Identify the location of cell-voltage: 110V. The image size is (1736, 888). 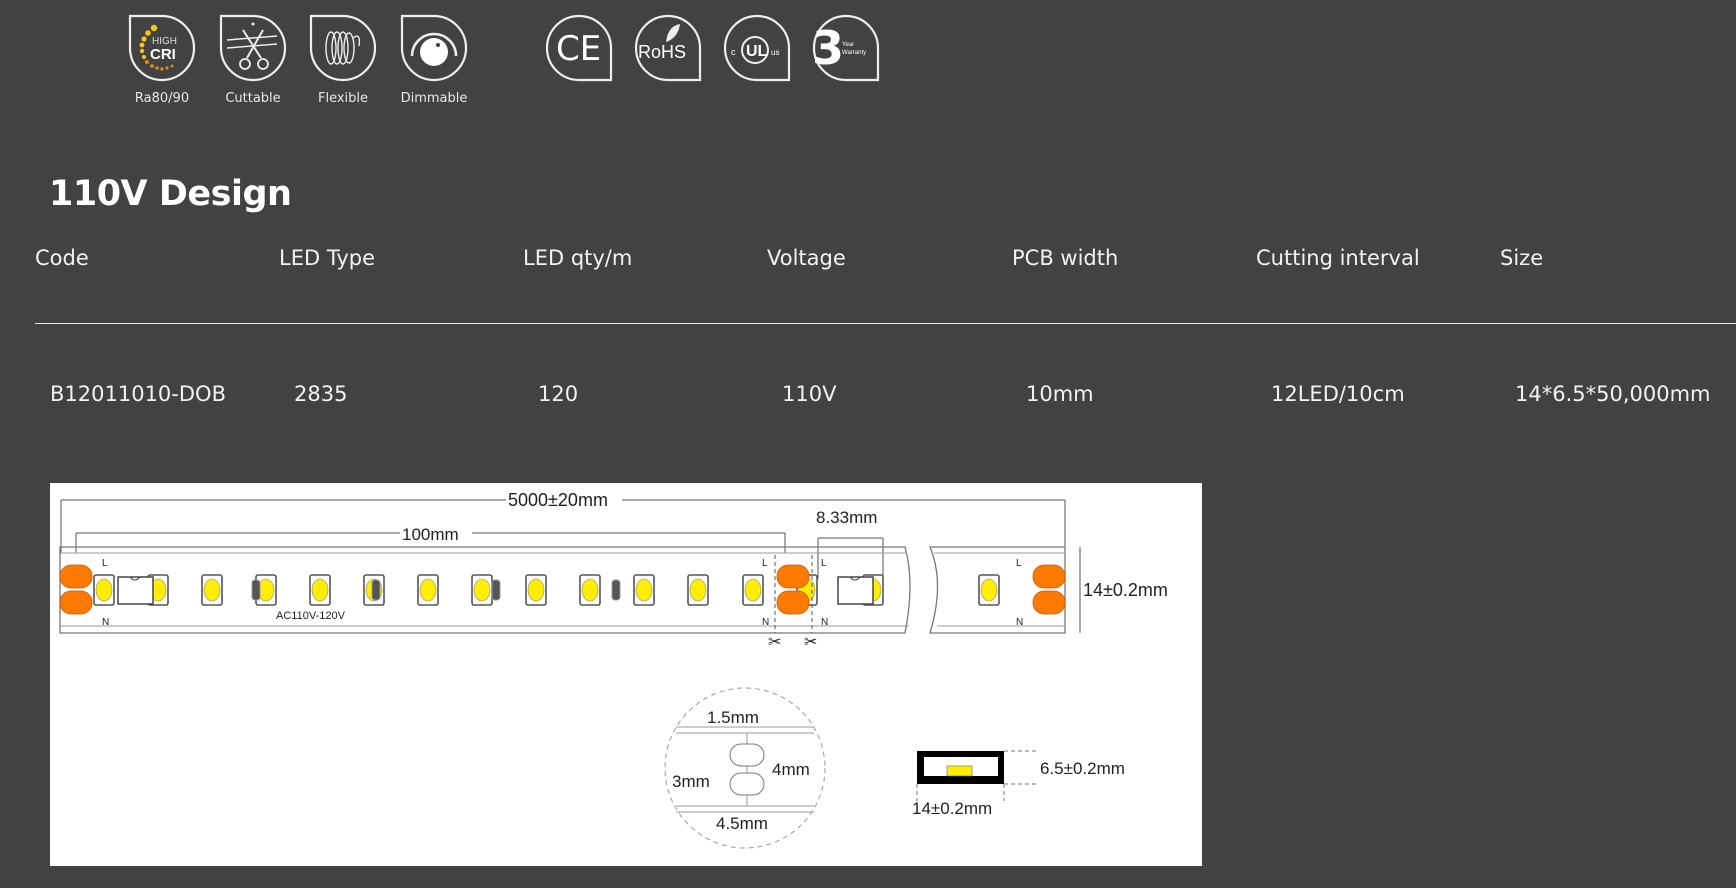
(809, 394).